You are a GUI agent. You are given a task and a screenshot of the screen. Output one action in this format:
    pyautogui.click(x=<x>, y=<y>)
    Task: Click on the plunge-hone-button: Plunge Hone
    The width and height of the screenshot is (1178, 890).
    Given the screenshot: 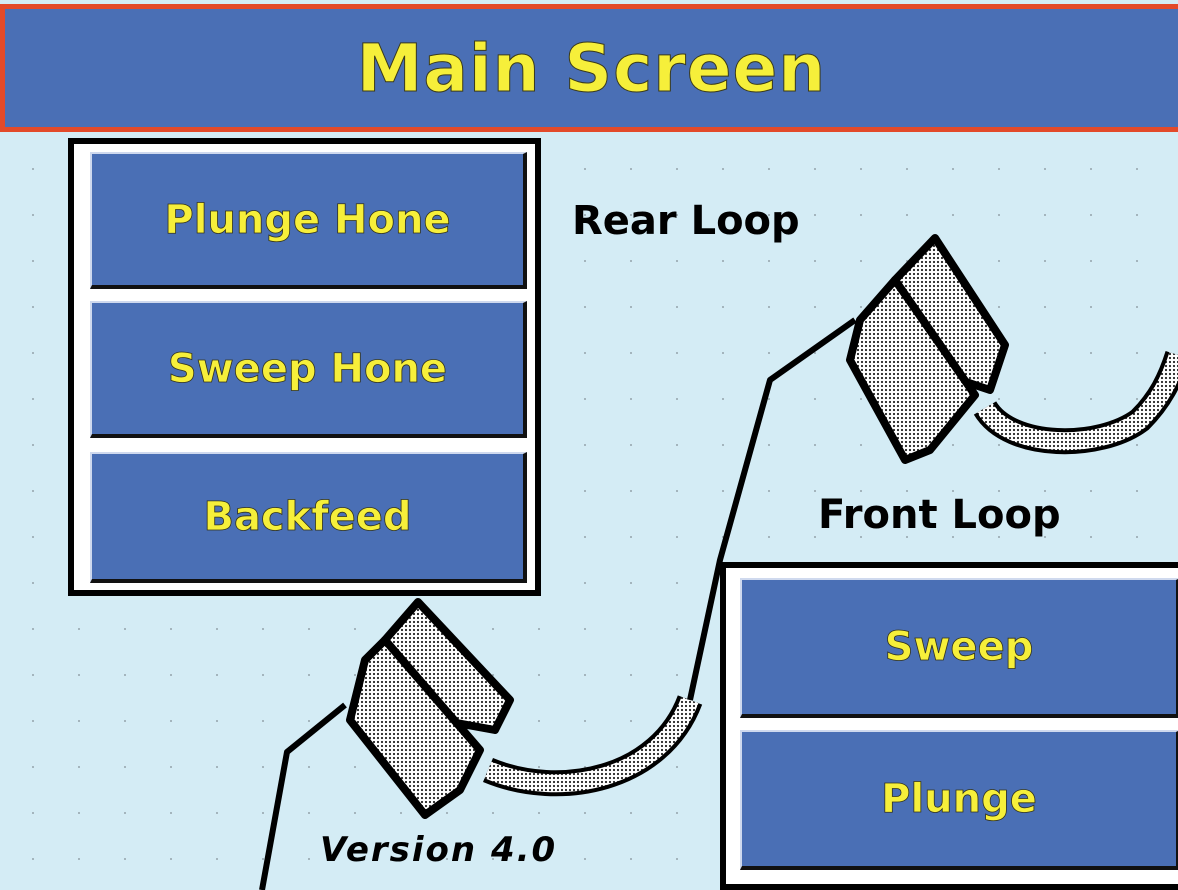 What is the action you would take?
    pyautogui.click(x=308, y=220)
    